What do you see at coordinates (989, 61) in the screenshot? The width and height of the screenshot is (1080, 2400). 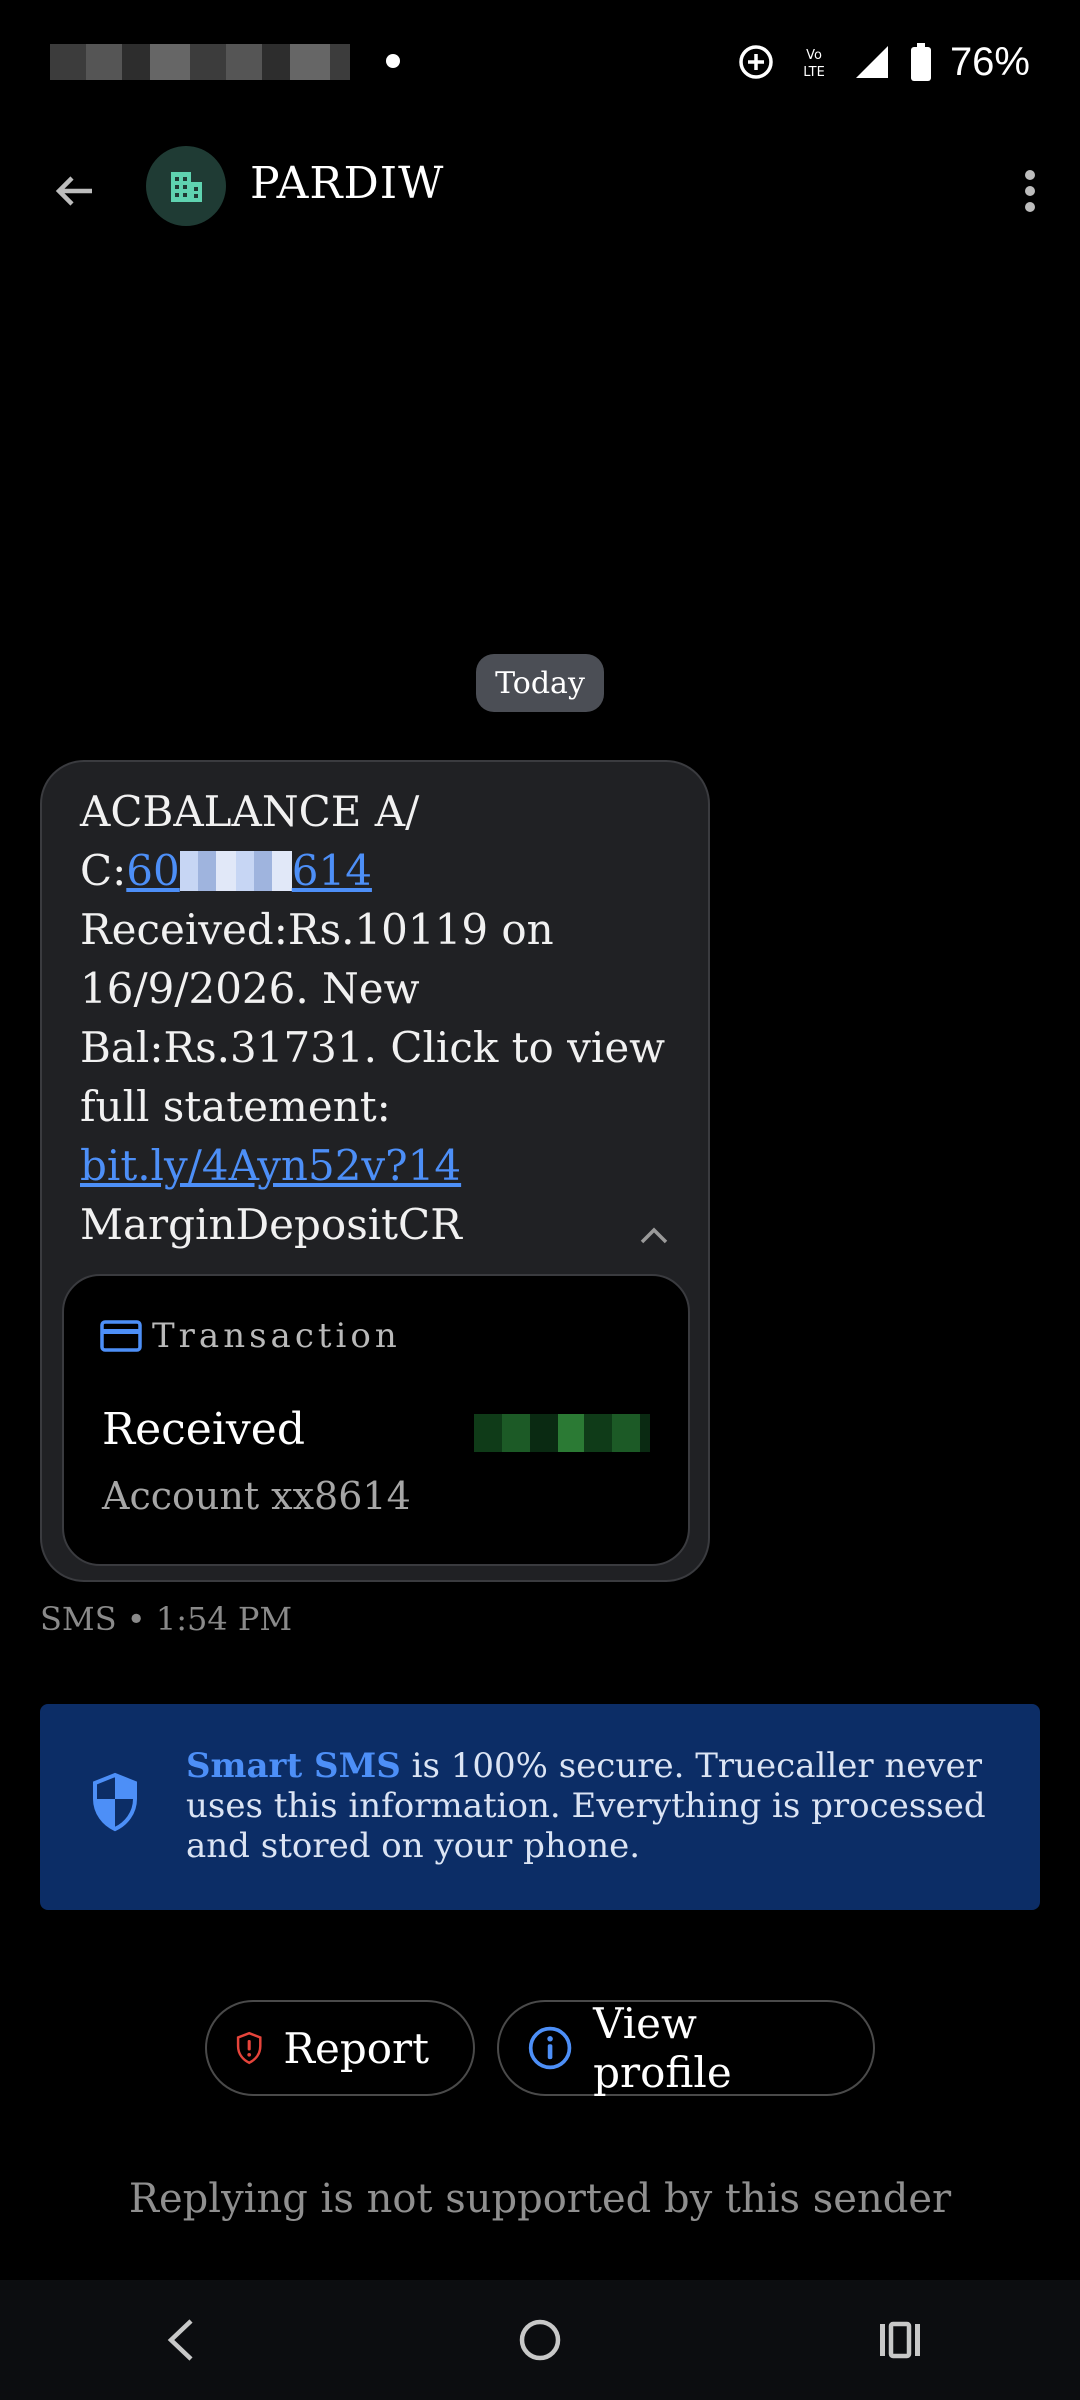 I see `battery-percent: 76%` at bounding box center [989, 61].